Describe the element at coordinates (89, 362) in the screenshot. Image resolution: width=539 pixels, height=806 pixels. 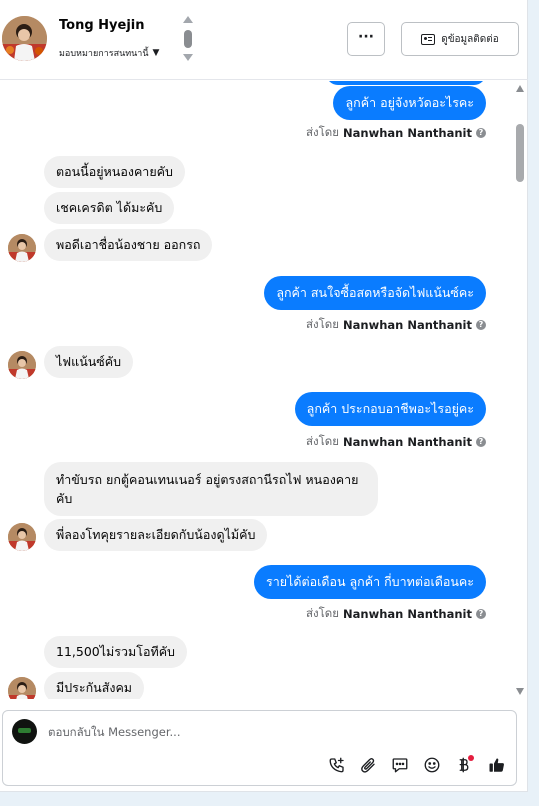
I see `incoming-message: ไฟแน้นซ์คับ` at that location.